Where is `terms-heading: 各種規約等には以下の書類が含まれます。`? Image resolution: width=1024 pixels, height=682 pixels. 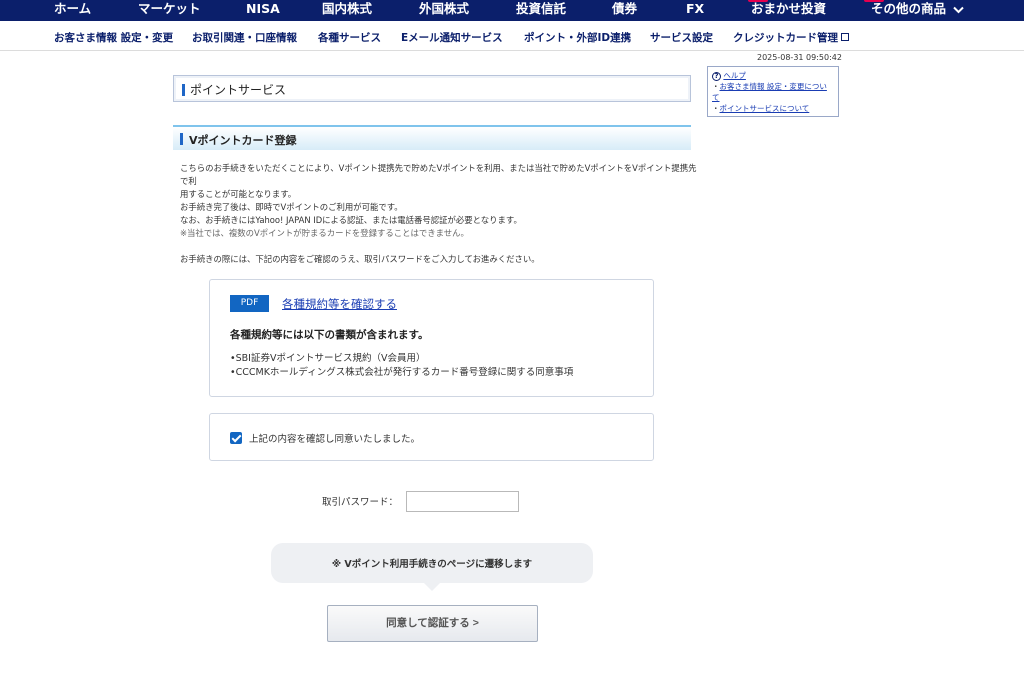 terms-heading: 各種規約等には以下の書類が含まれます。 is located at coordinates (329, 335).